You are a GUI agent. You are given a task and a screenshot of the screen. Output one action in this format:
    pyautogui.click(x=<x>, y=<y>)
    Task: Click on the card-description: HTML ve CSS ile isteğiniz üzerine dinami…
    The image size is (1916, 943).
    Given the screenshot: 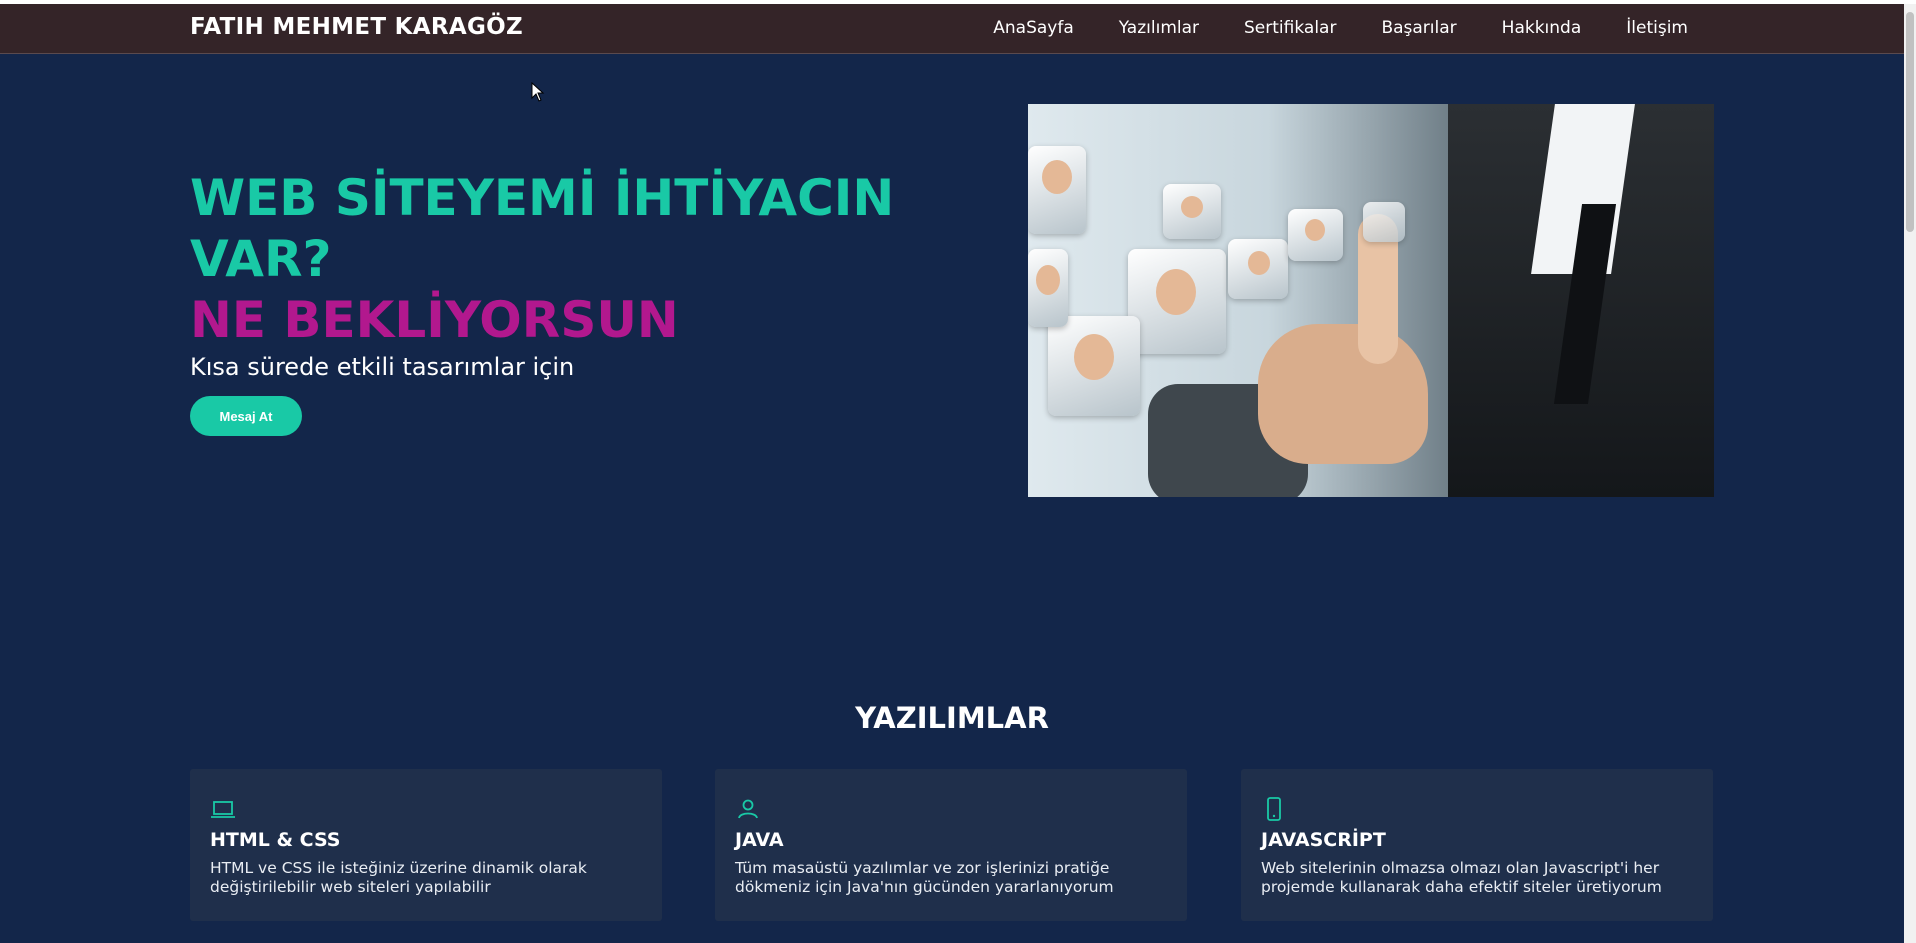 What is the action you would take?
    pyautogui.click(x=398, y=877)
    